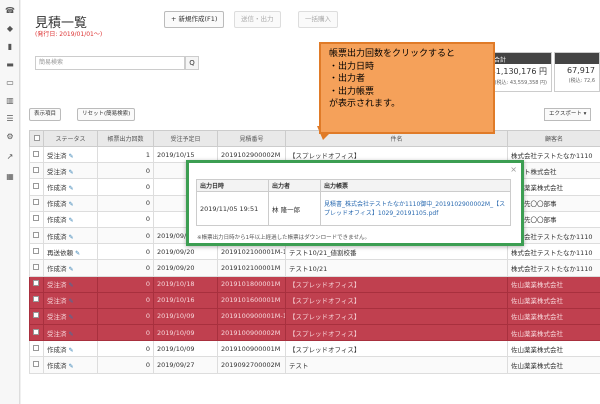  I want to click on estimate-number-cell: 2019100900002M, so click(251, 333).